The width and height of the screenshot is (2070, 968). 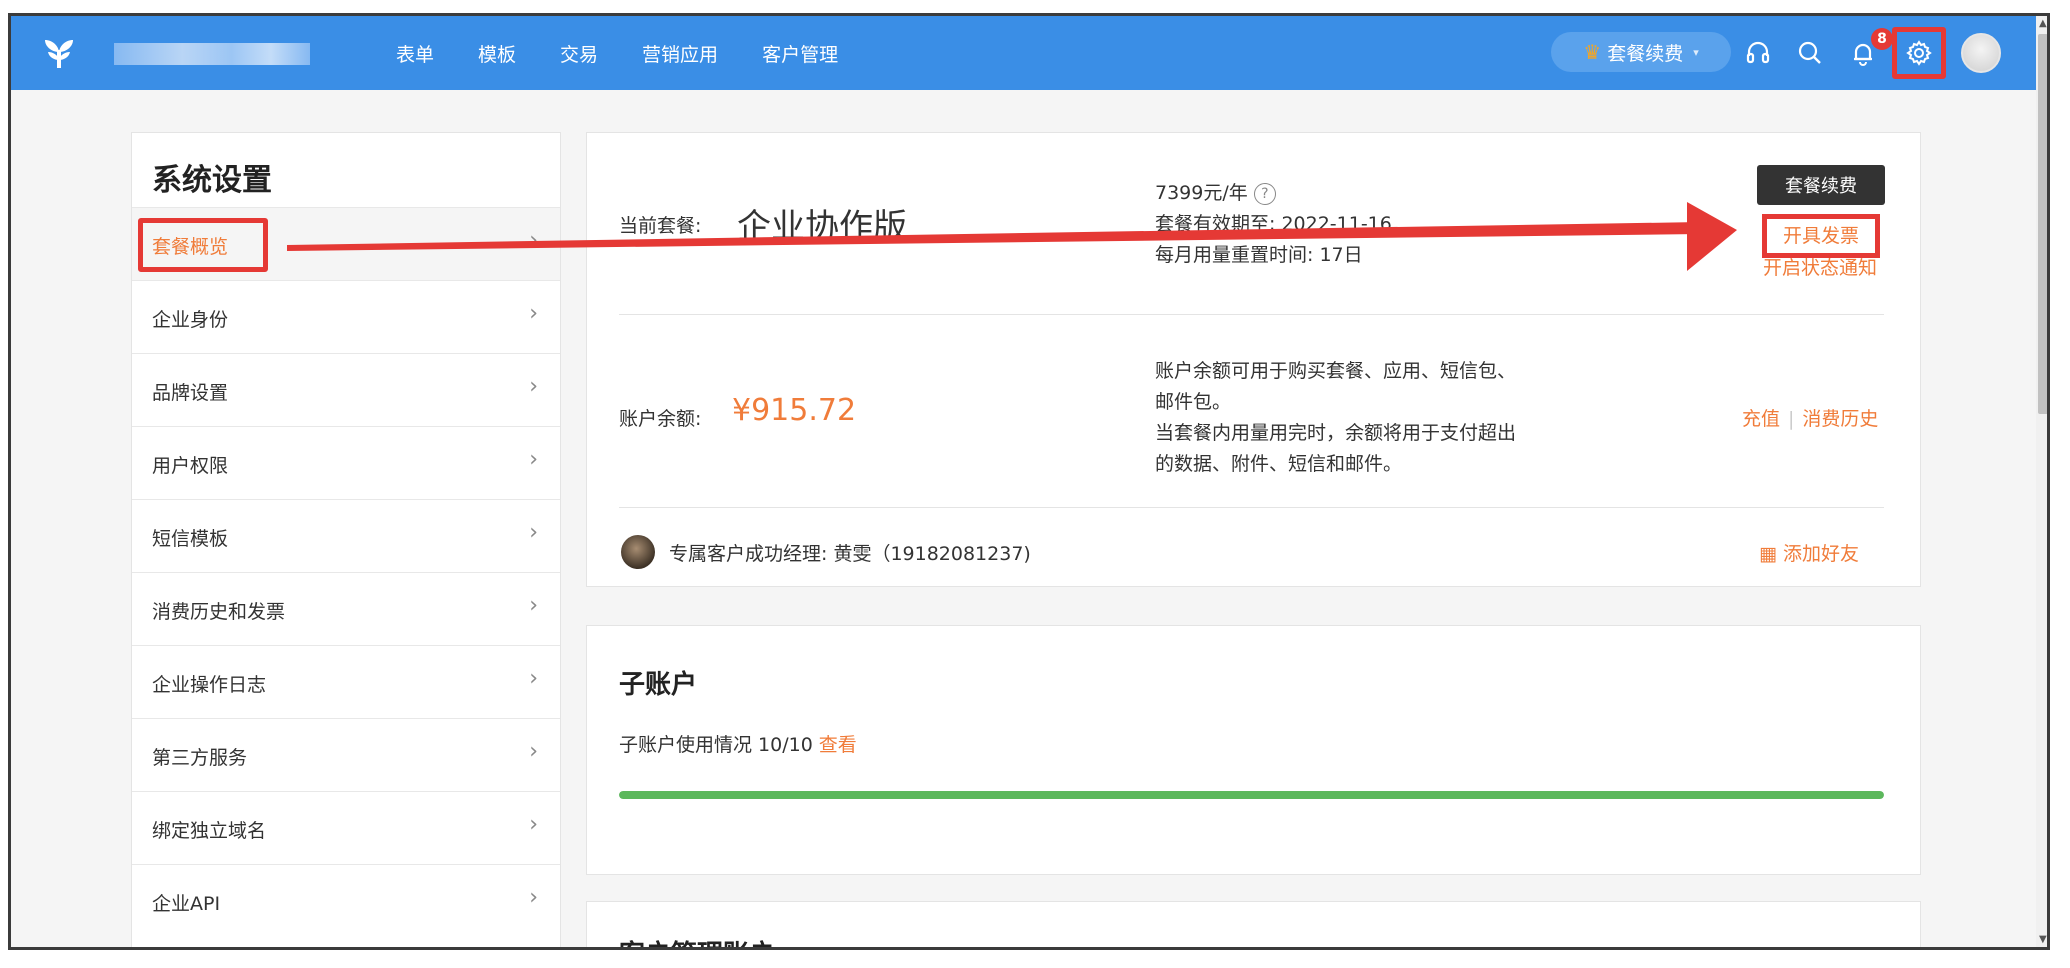 I want to click on sidebar-item-third-party-services: 第三方服务 ›, so click(x=346, y=754).